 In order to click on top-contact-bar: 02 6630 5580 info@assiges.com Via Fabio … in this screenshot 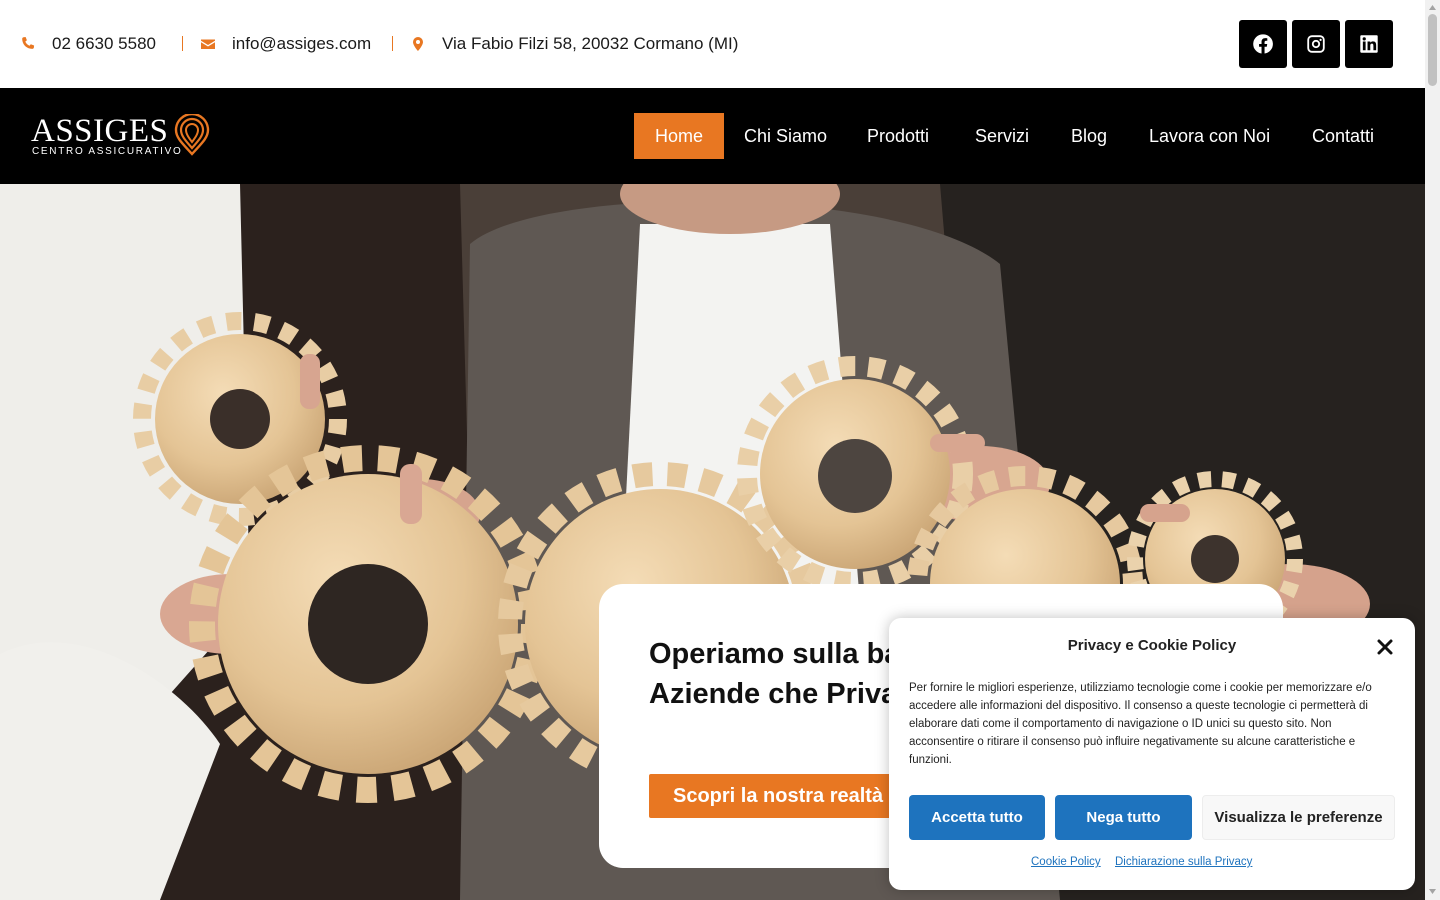, I will do `click(712, 44)`.